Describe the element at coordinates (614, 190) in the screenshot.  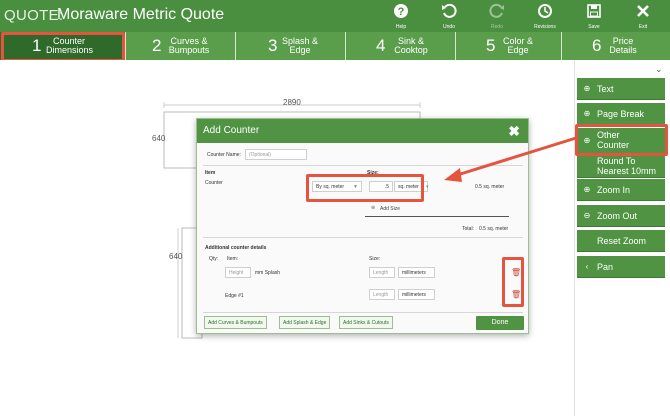
I see `side-btn-label: Zoom In` at that location.